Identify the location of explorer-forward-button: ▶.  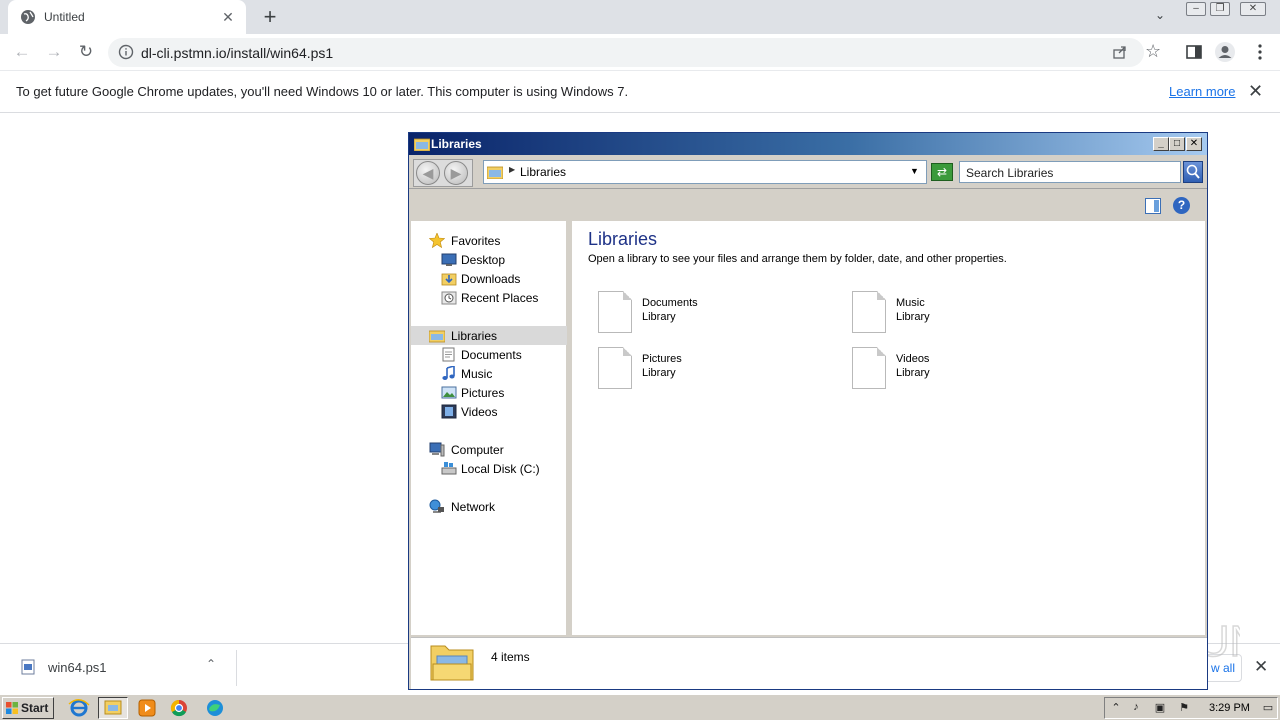
(456, 173).